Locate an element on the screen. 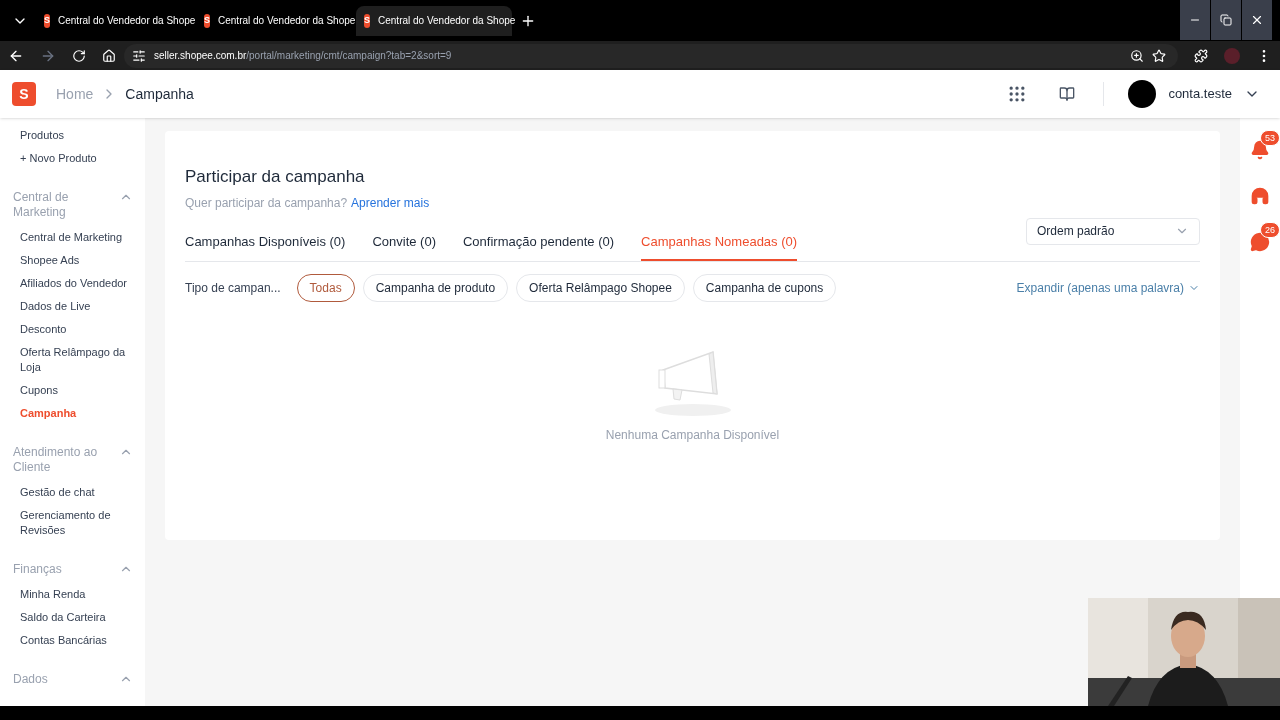 The image size is (1280, 720). zoom-icon is located at coordinates (1137, 55).